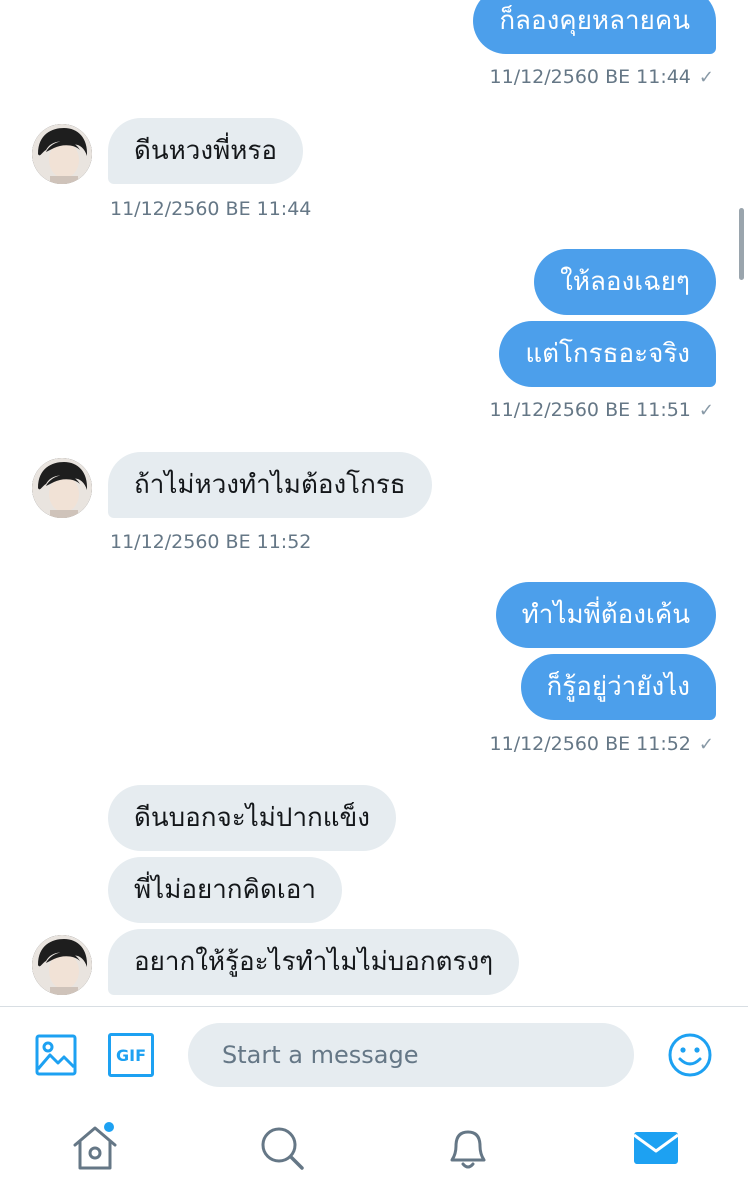 Image resolution: width=748 pixels, height=1200 pixels. I want to click on notifications-icon, so click(468, 1149).